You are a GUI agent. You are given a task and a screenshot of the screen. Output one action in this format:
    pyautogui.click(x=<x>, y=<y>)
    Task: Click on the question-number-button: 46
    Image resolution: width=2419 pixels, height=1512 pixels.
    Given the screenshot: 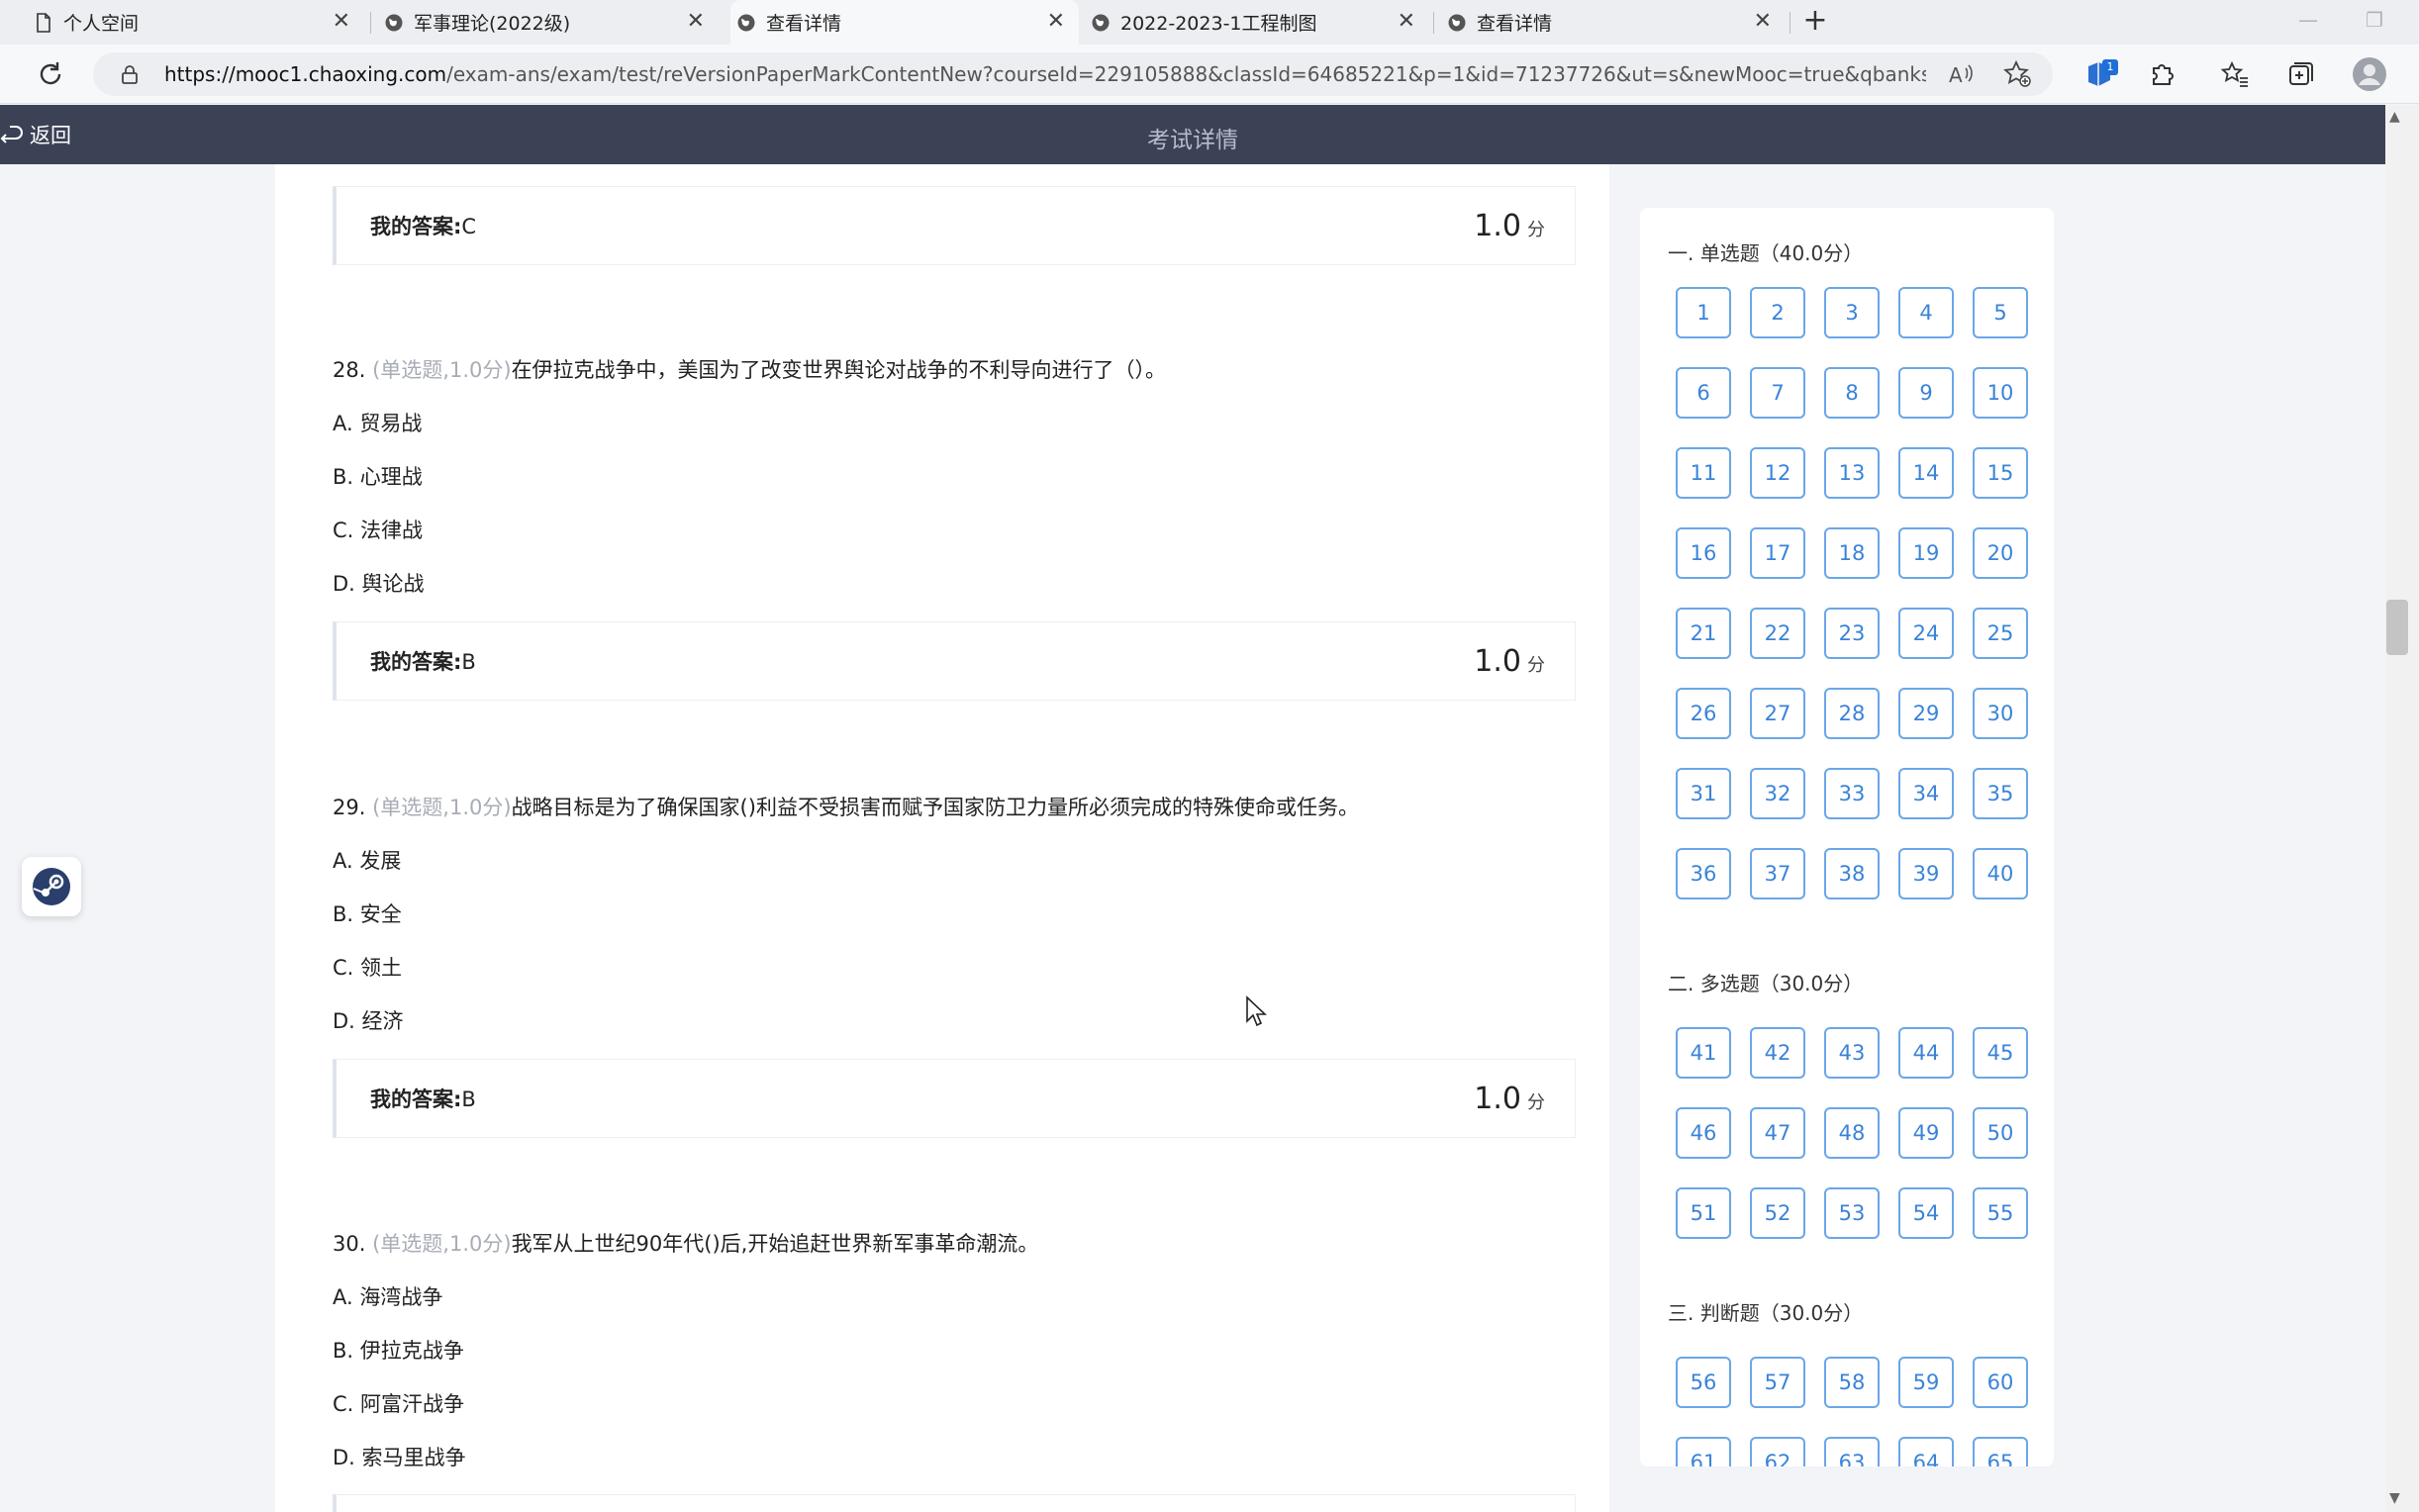 What is the action you would take?
    pyautogui.click(x=1703, y=1133)
    